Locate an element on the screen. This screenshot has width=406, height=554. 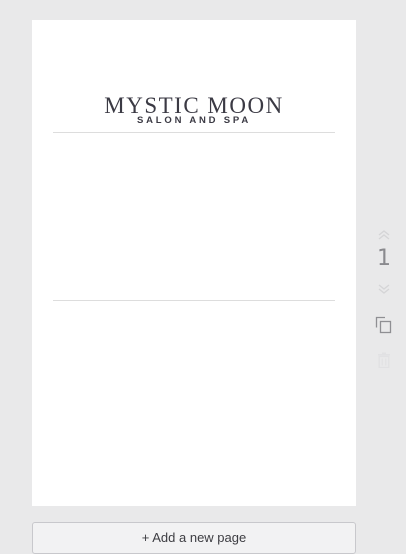
move-page-up-button is located at coordinates (384, 237).